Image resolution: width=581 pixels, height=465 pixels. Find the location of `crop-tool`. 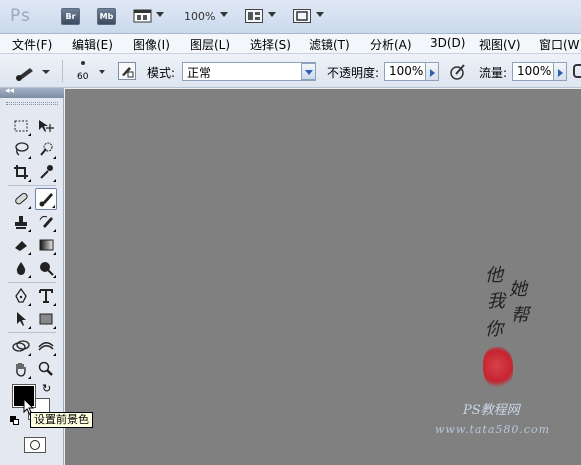

crop-tool is located at coordinates (21, 172).